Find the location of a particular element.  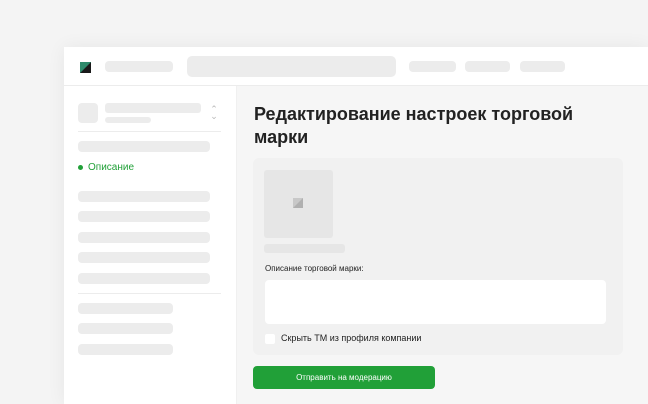

skeleton-image-caption is located at coordinates (304, 248).